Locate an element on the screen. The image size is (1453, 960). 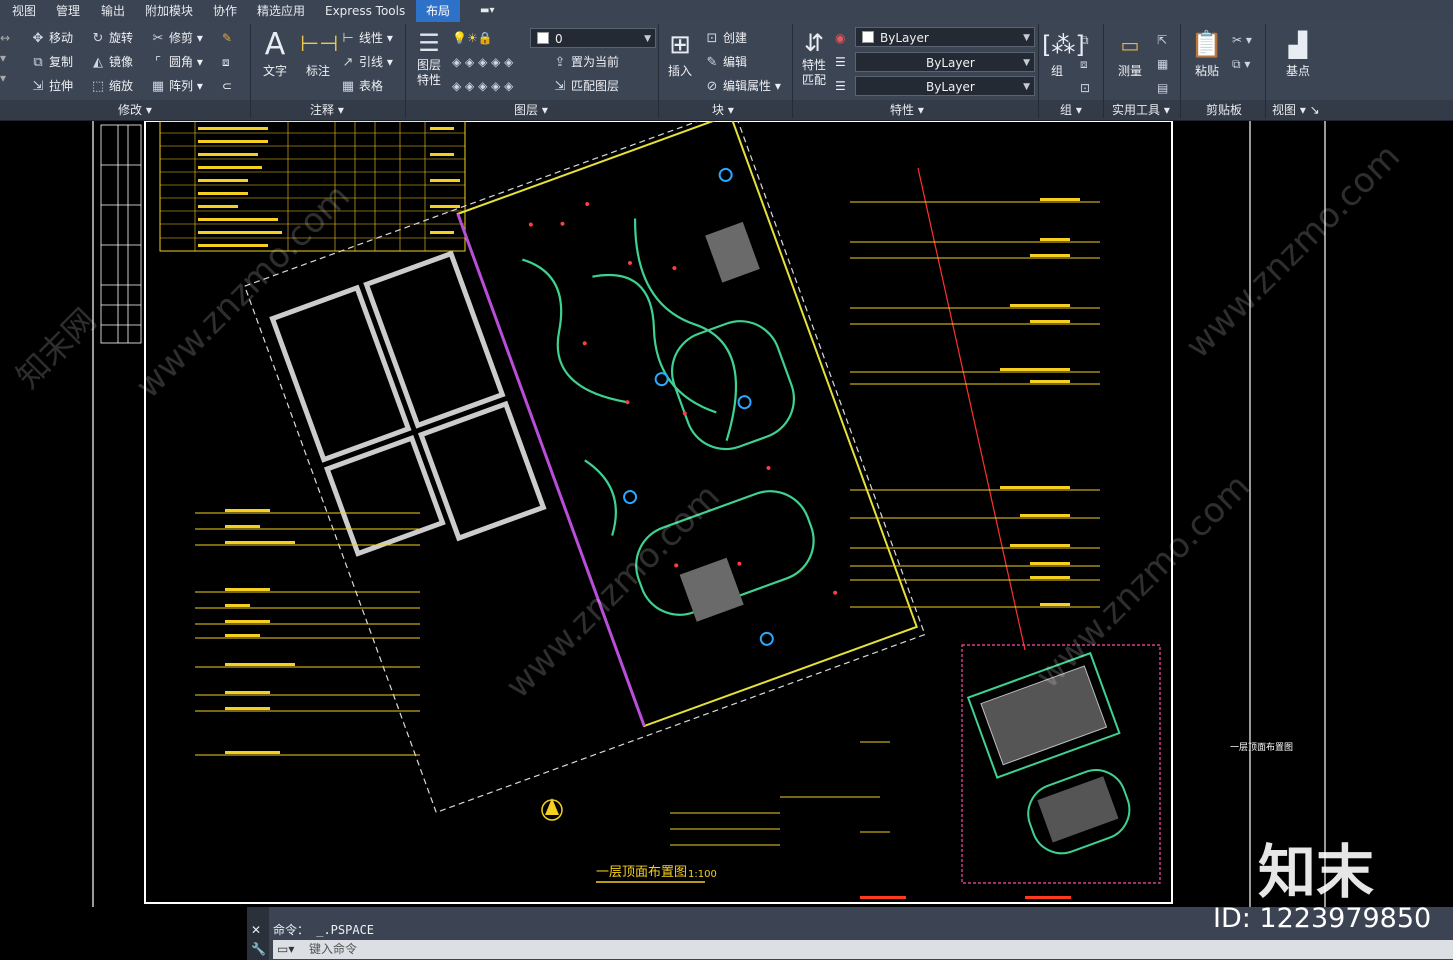
leader-icon: ↗ is located at coordinates (348, 62).